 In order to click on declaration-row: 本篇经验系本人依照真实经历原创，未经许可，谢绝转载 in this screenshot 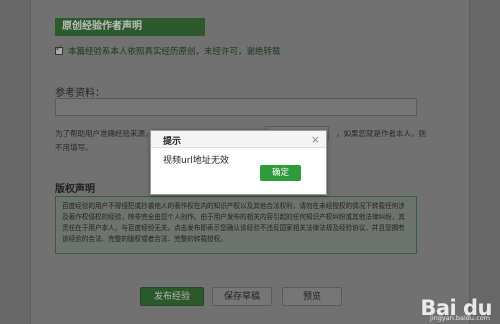, I will do `click(168, 50)`.